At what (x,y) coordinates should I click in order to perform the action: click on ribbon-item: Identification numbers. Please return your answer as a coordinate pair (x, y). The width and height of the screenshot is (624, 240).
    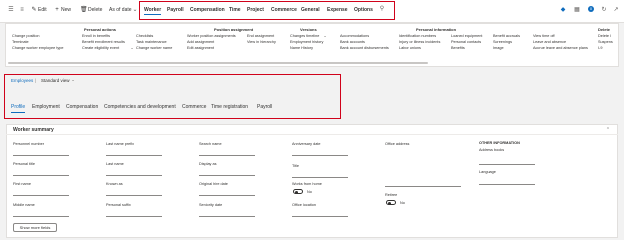
    Looking at the image, I should click on (417, 36).